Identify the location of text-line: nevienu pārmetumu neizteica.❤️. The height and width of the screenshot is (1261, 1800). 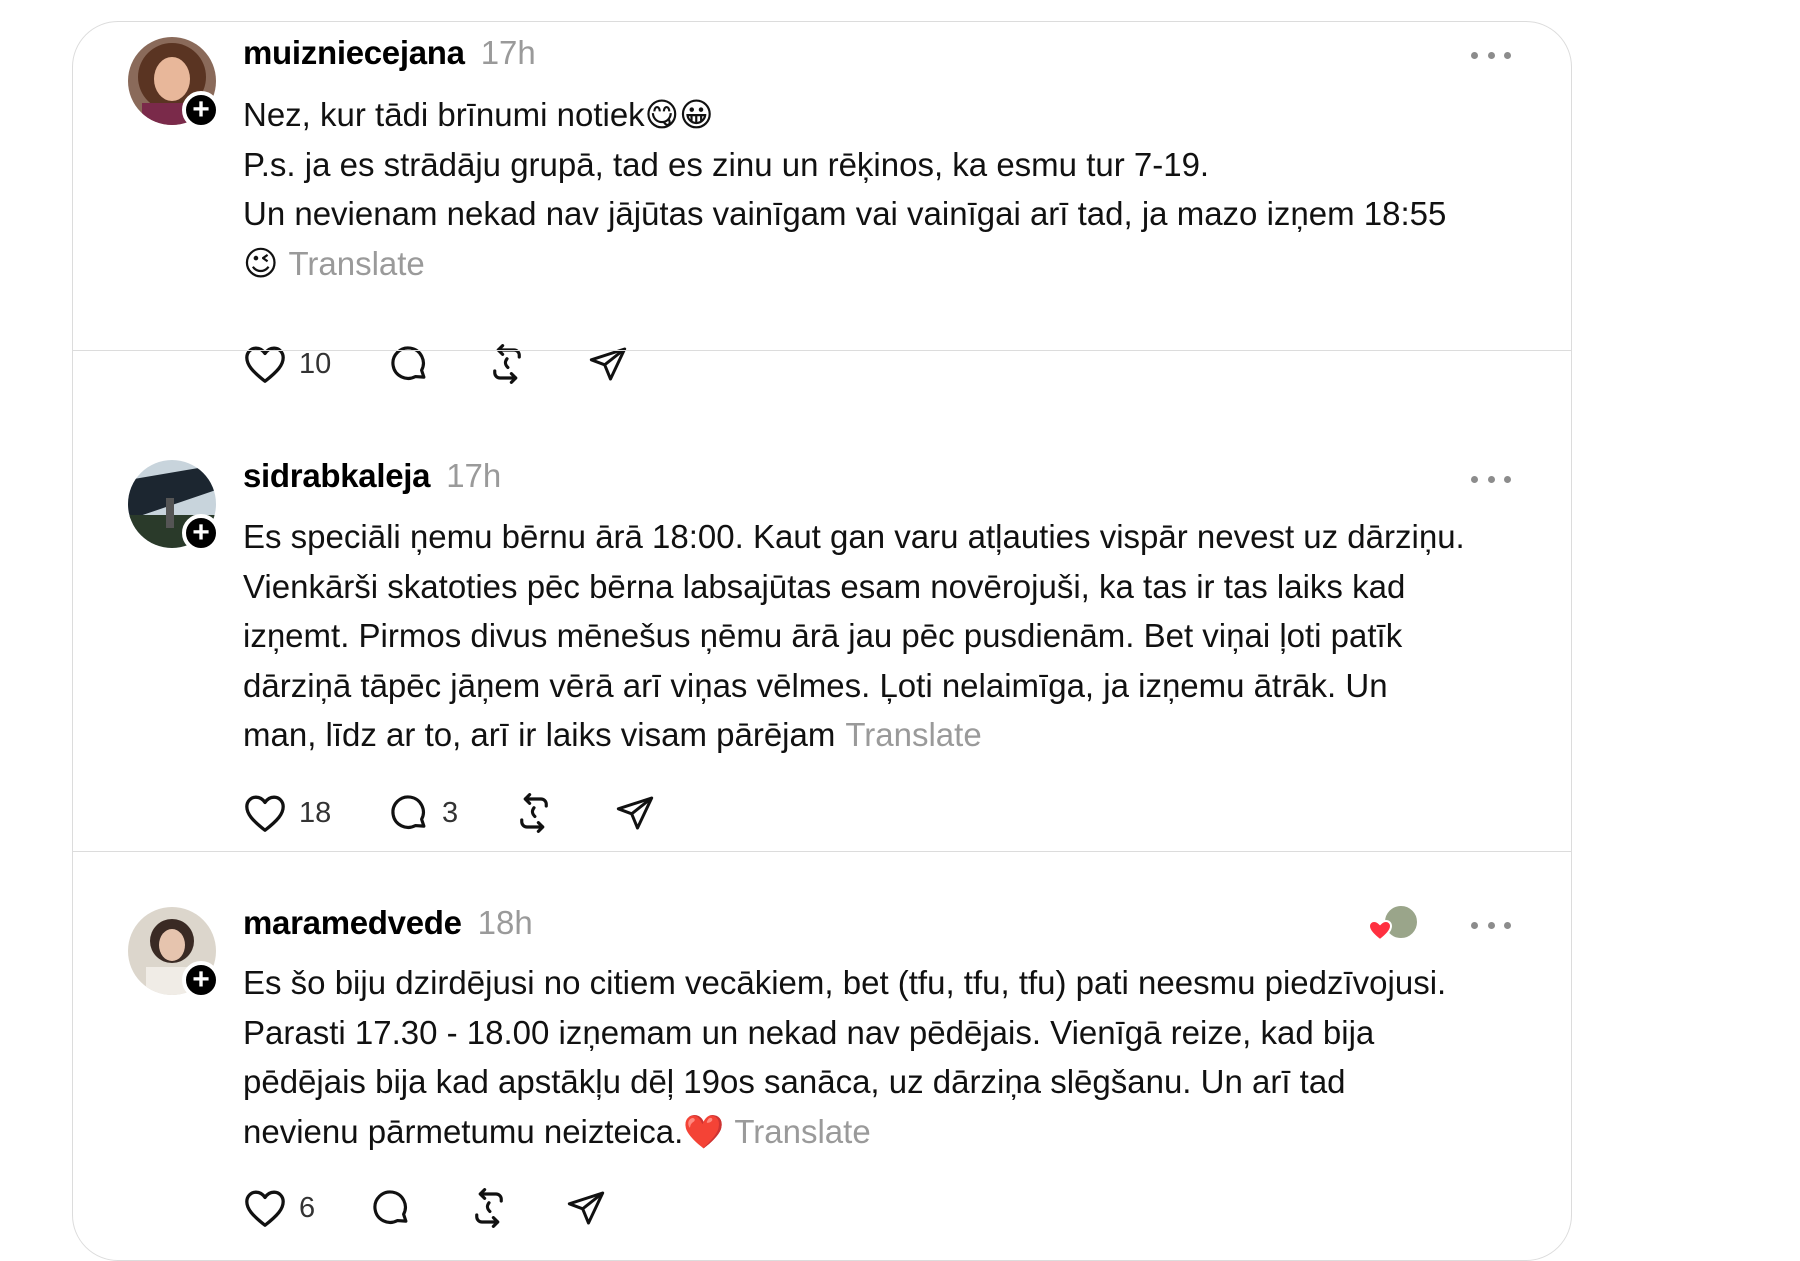
(484, 1131).